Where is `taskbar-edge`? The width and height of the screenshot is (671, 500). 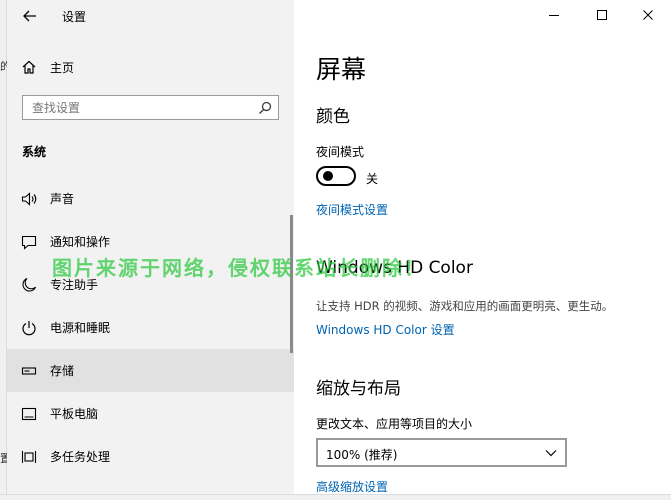
taskbar-edge is located at coordinates (335, 497).